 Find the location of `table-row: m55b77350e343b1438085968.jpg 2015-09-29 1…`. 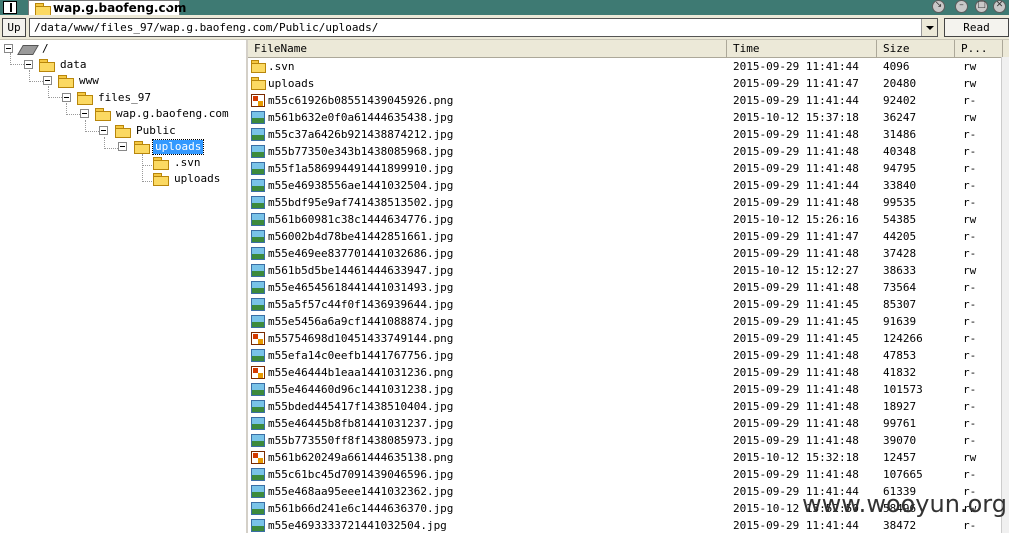

table-row: m55b77350e343b1438085968.jpg 2015-09-29 1… is located at coordinates (625, 151).